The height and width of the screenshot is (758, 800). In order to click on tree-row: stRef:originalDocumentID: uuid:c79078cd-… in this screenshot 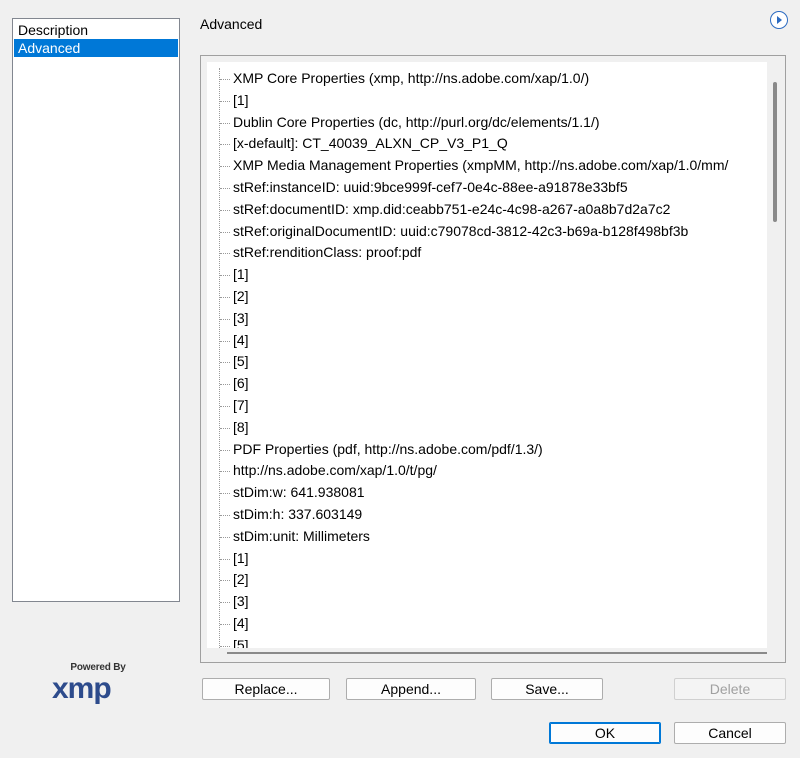, I will do `click(487, 232)`.